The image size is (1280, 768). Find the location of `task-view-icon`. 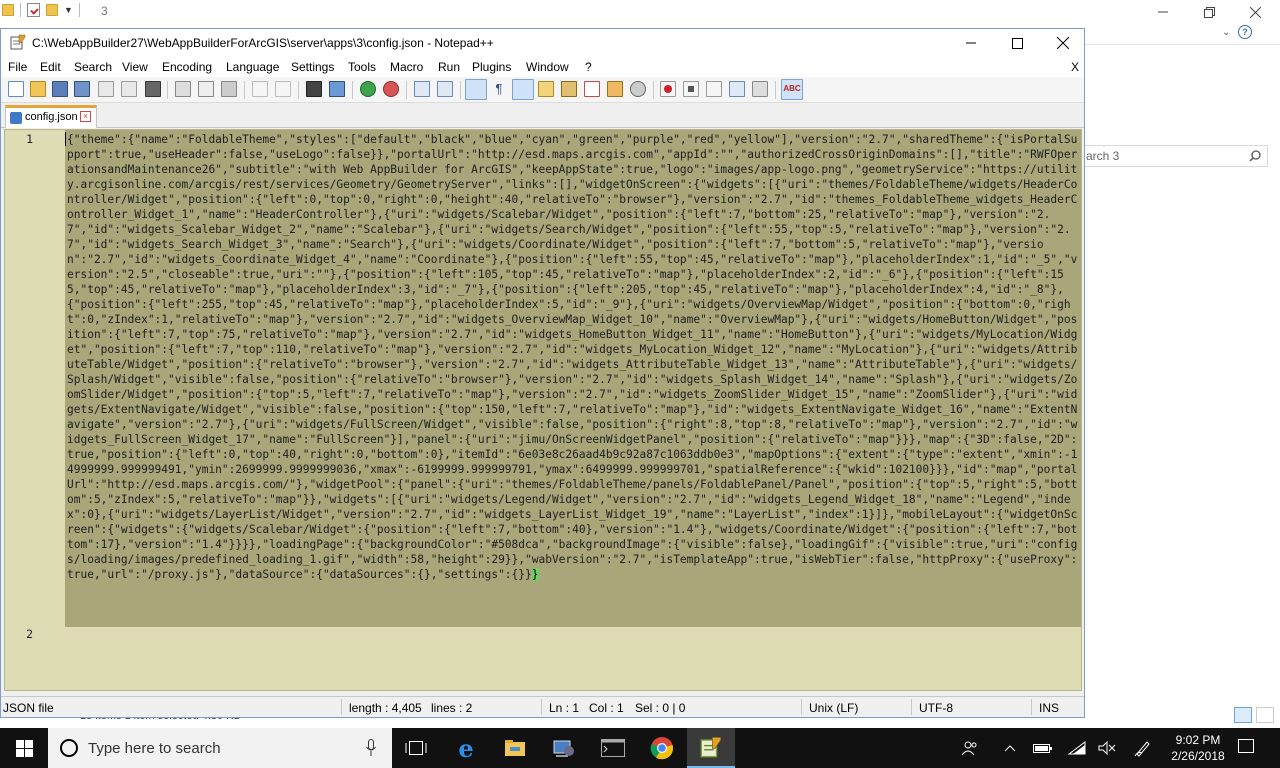

task-view-icon is located at coordinates (416, 748).